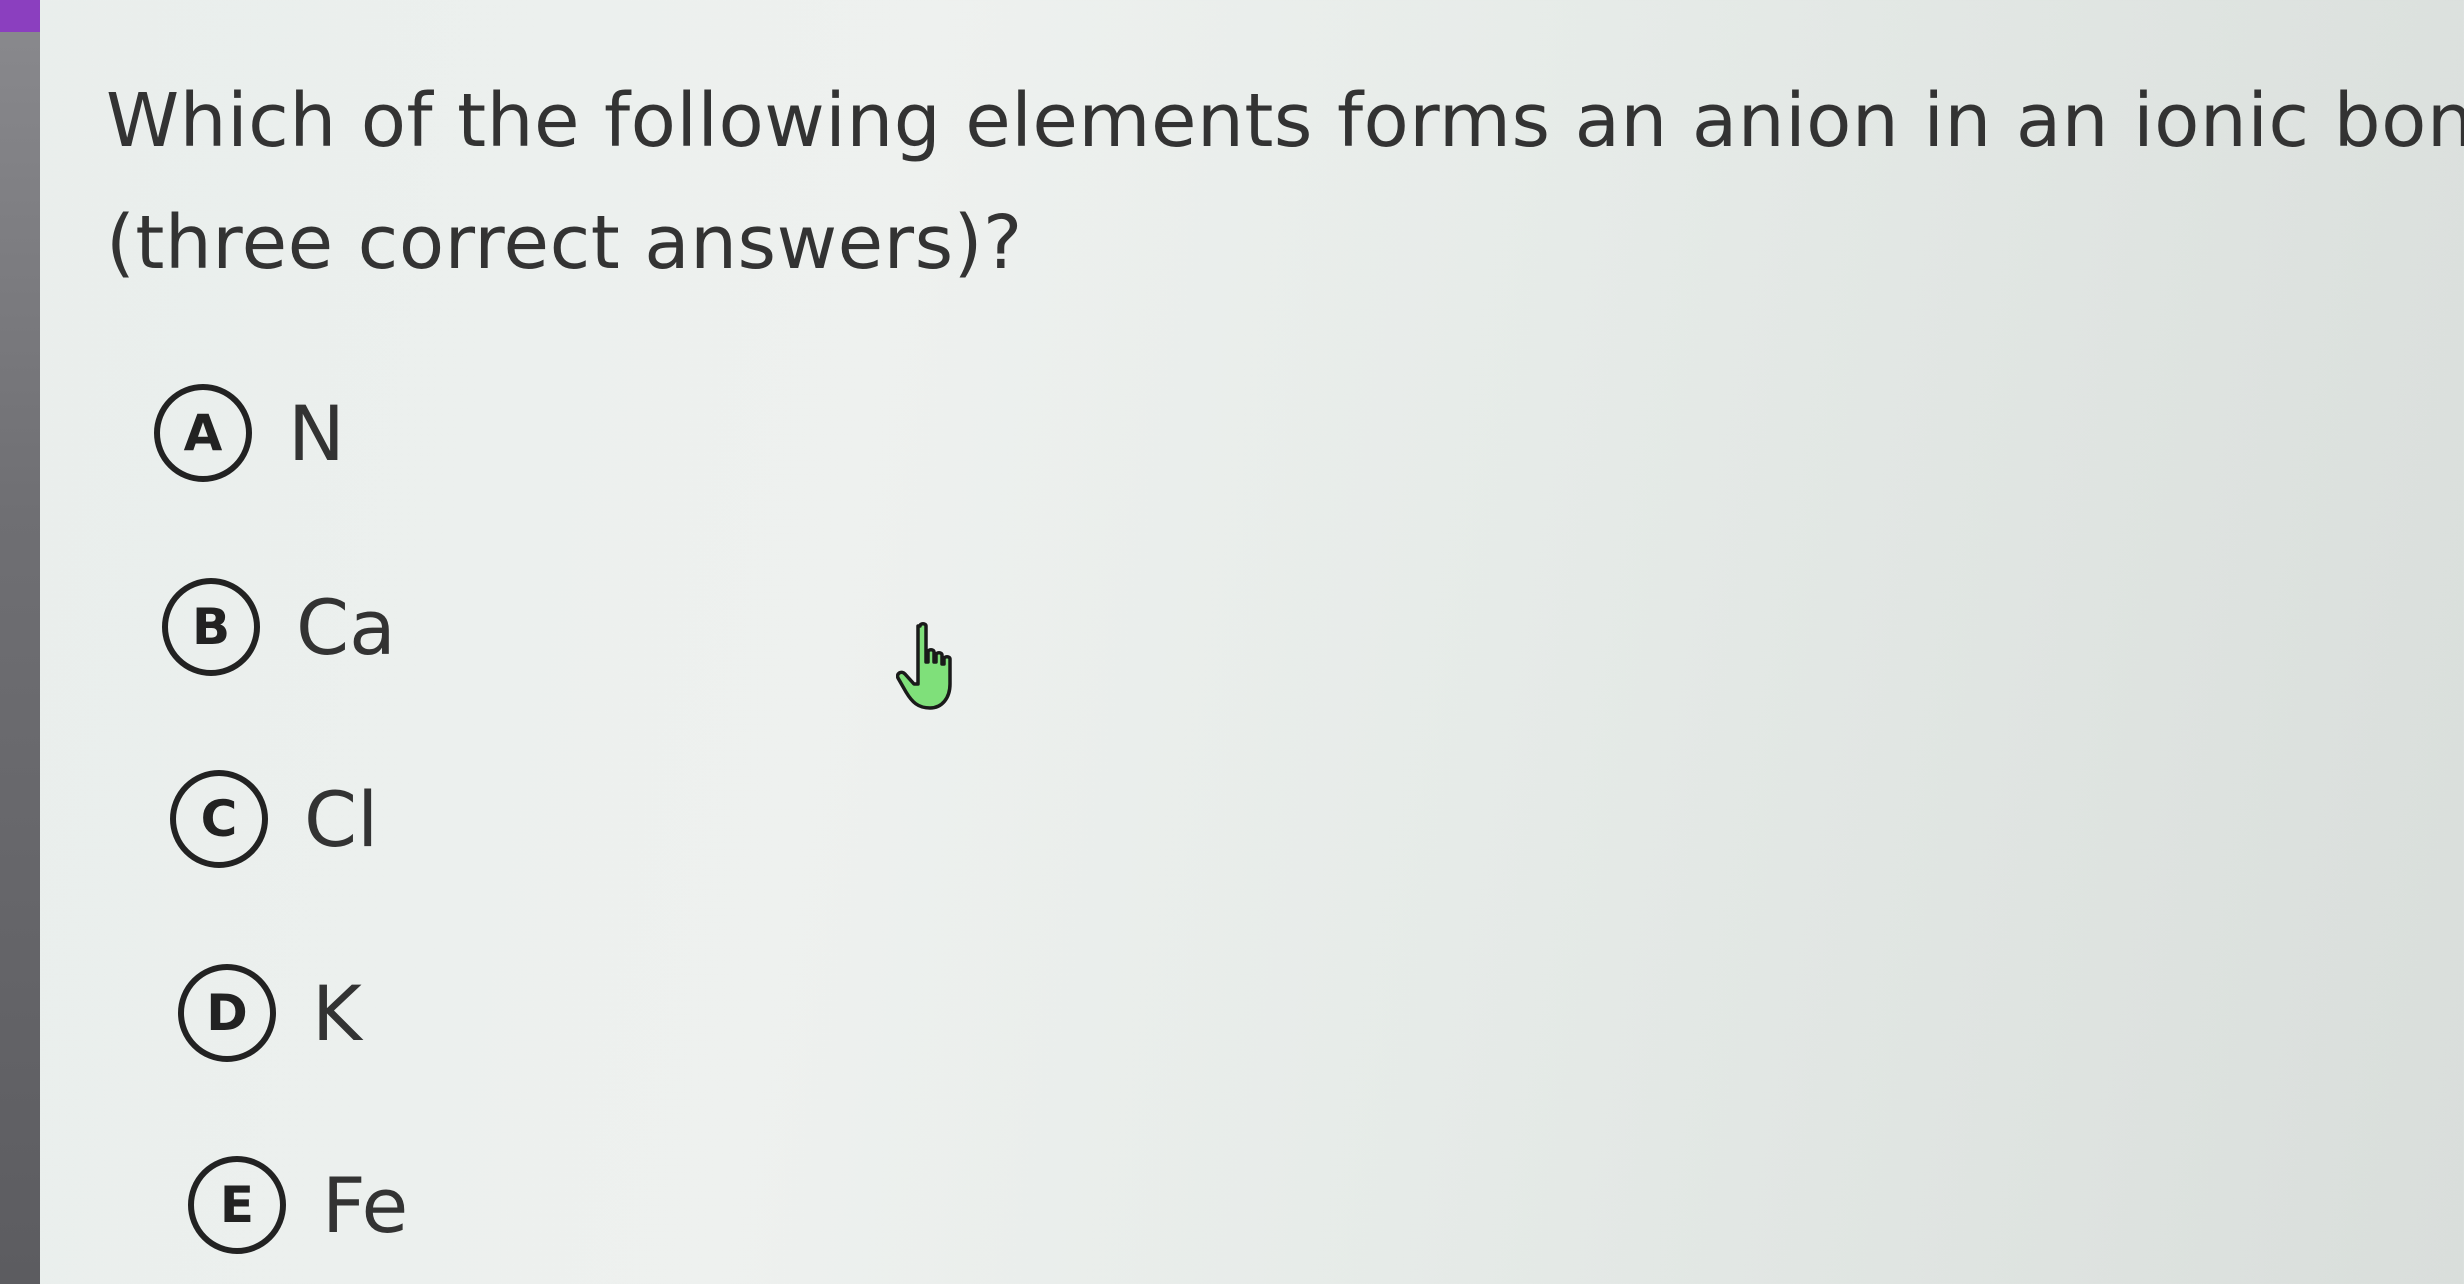 The image size is (2464, 1284). What do you see at coordinates (20, 16) in the screenshot?
I see `accent-tab` at bounding box center [20, 16].